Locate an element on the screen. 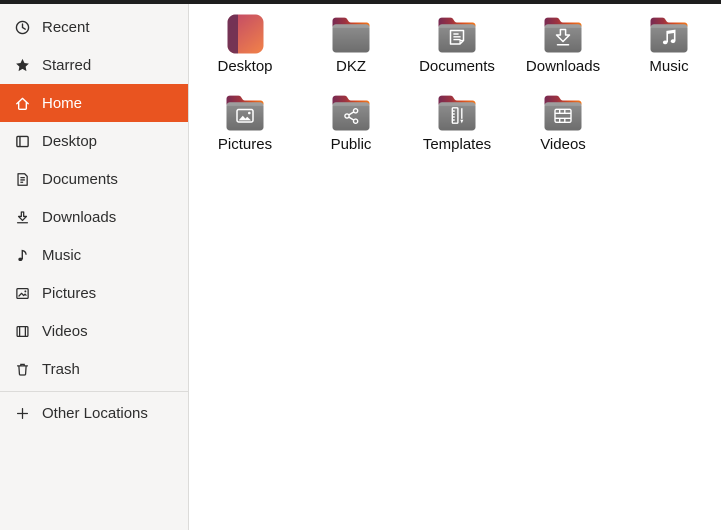 Image resolution: width=721 pixels, height=530 pixels. folder-label: DKZ is located at coordinates (351, 66).